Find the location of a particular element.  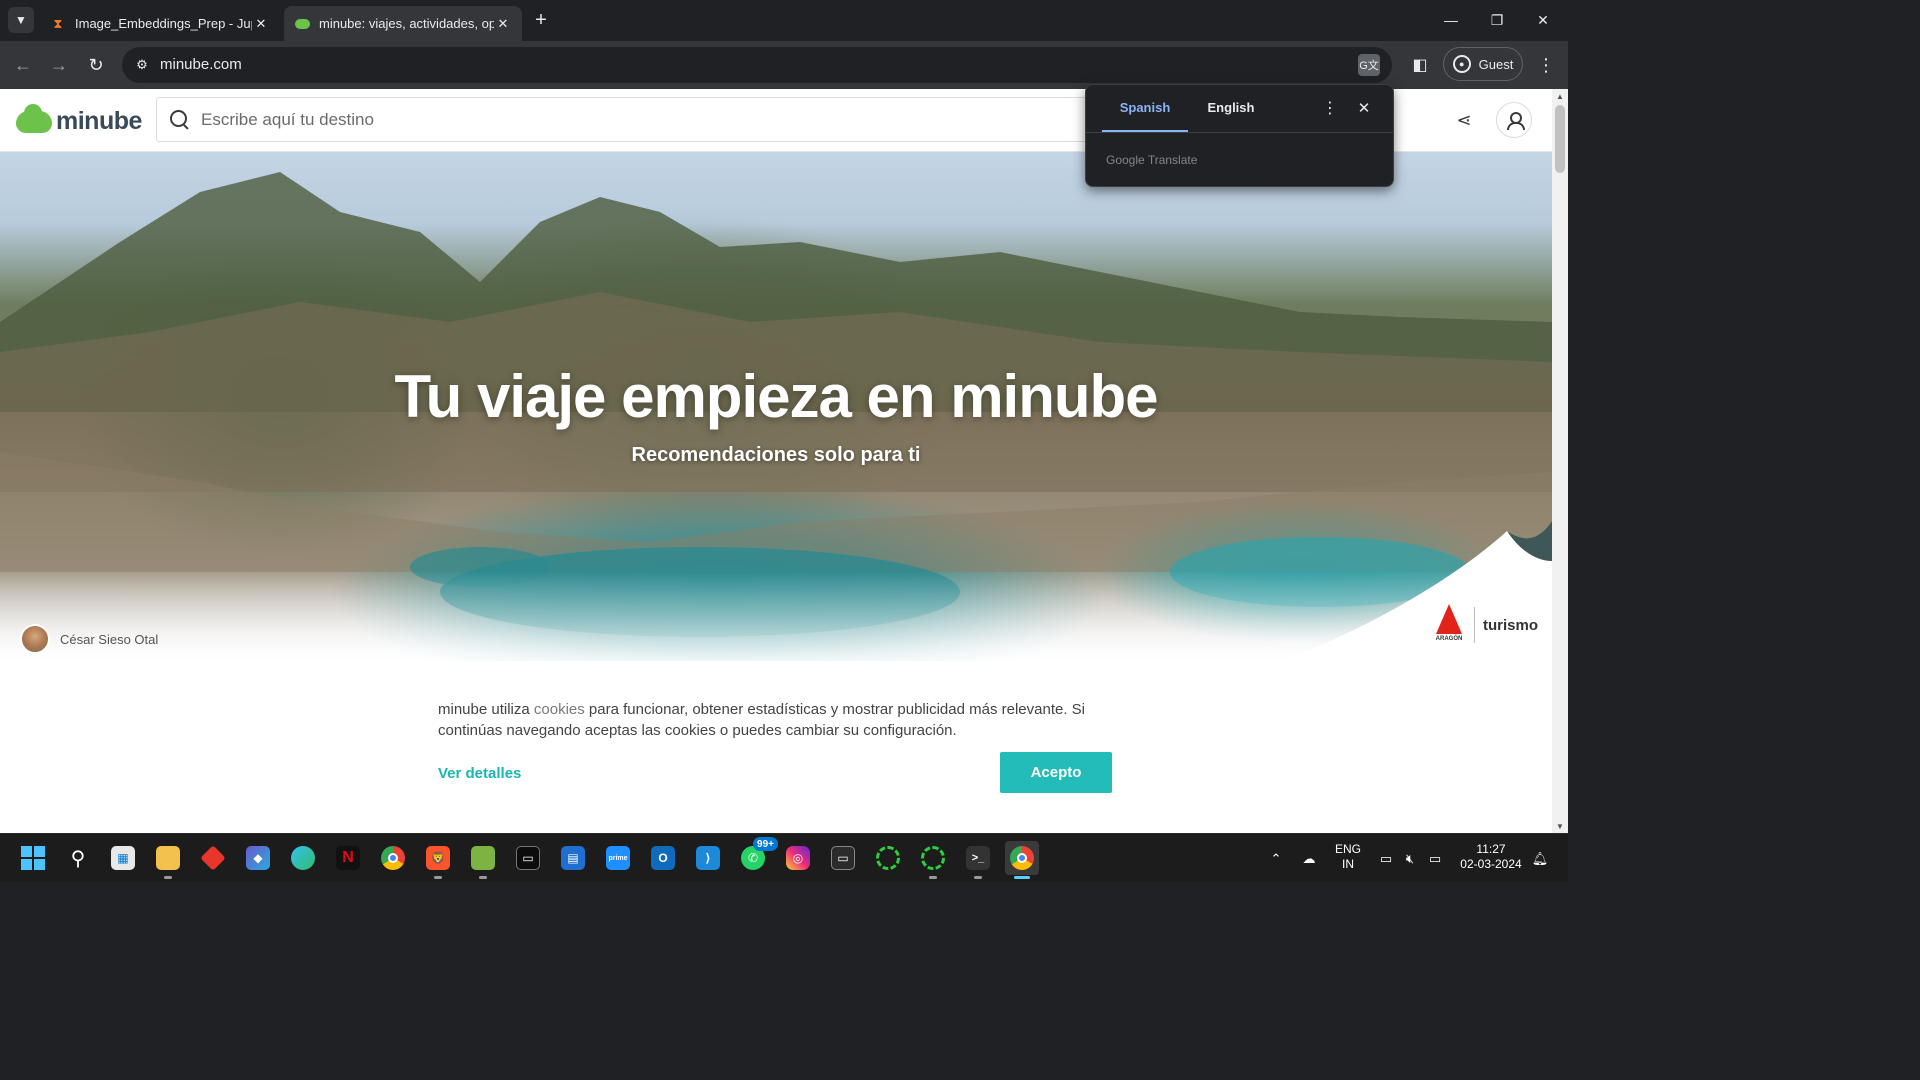

restore-icon: ❐ is located at coordinates (1497, 19).